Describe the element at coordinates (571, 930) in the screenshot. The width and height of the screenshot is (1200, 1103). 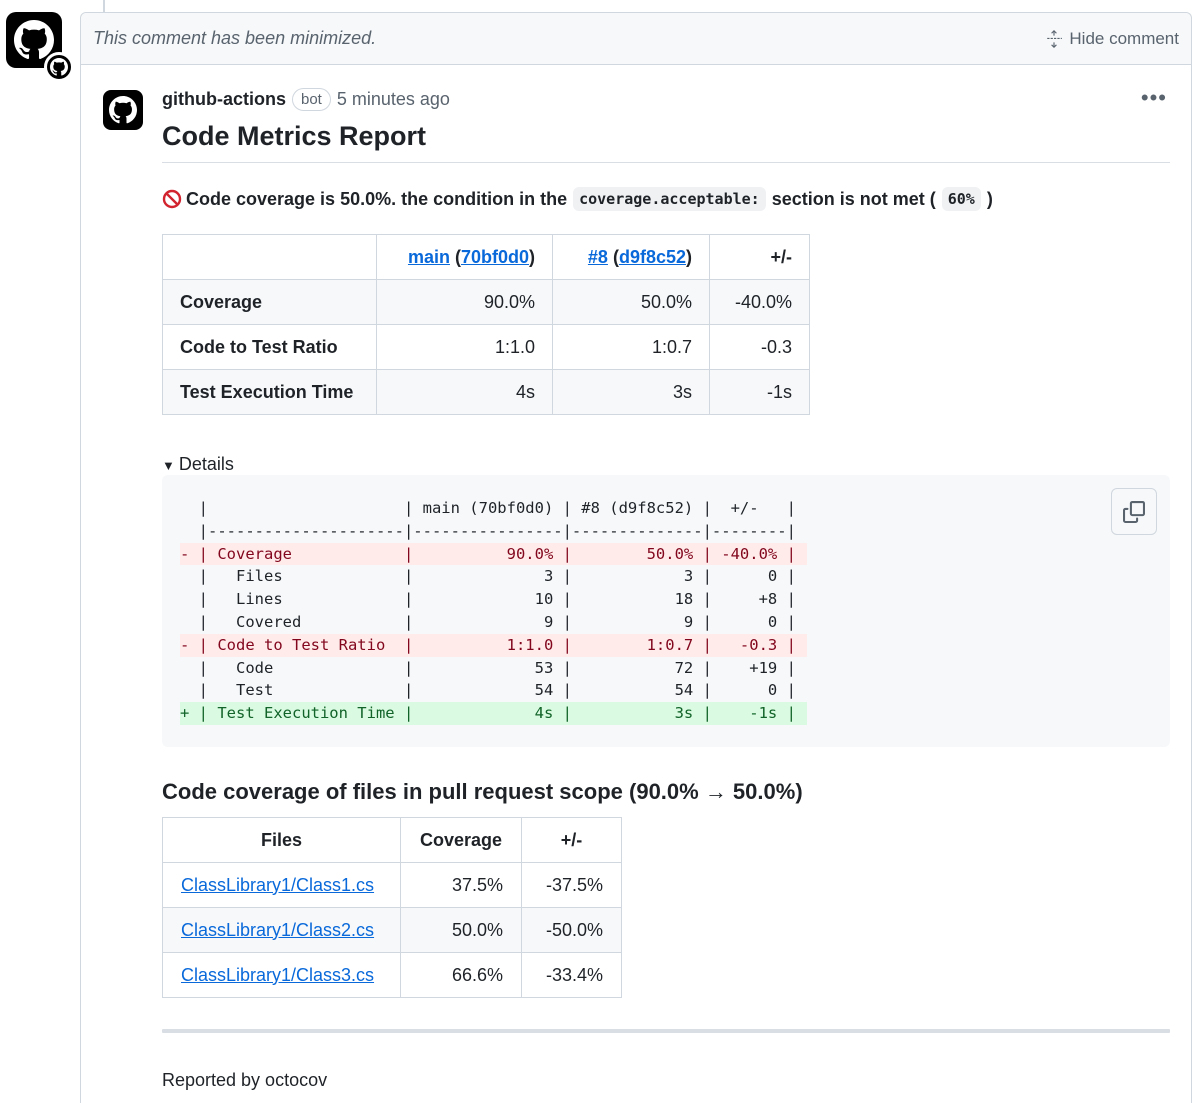
I see `cell: -50.0%` at that location.